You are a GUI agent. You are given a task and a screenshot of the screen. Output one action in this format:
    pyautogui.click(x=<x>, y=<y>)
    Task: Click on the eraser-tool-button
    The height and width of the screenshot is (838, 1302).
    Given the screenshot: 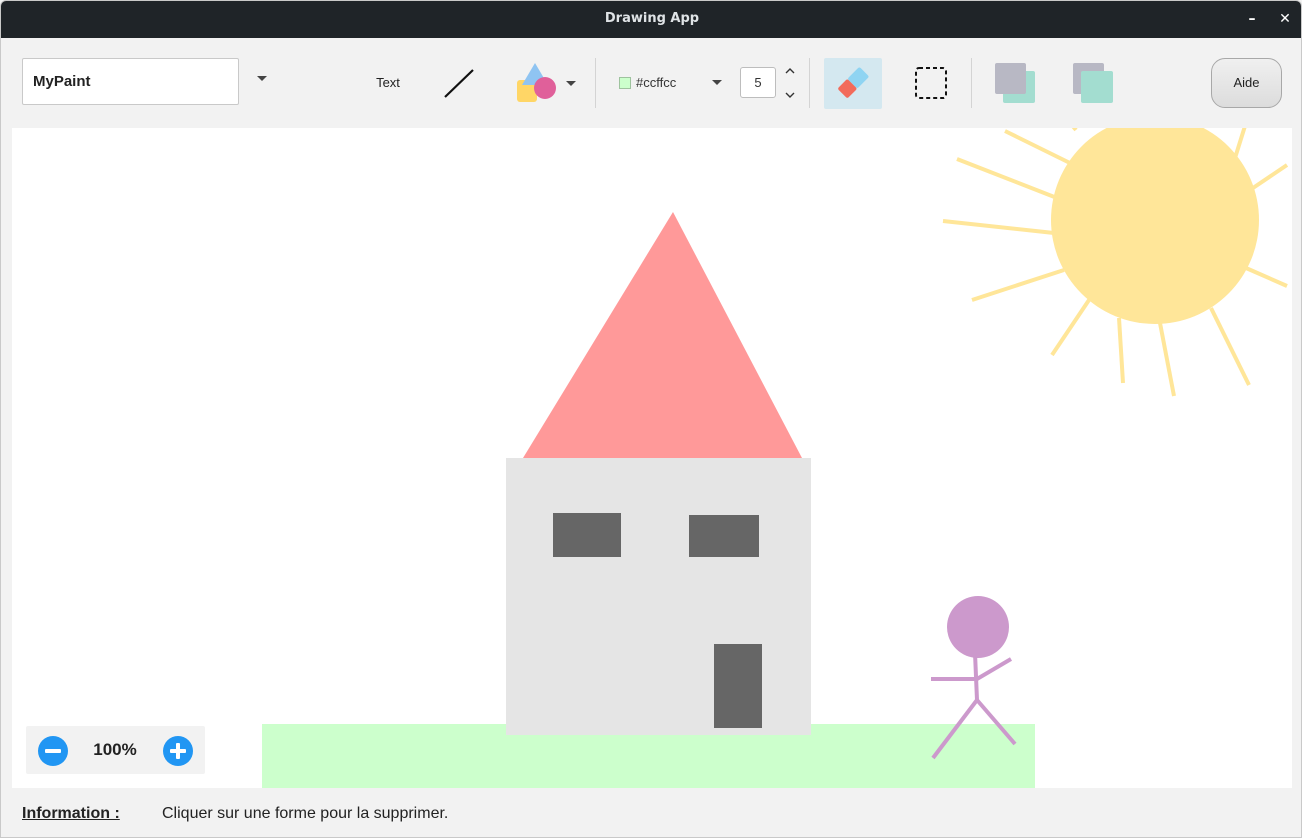 What is the action you would take?
    pyautogui.click(x=853, y=83)
    